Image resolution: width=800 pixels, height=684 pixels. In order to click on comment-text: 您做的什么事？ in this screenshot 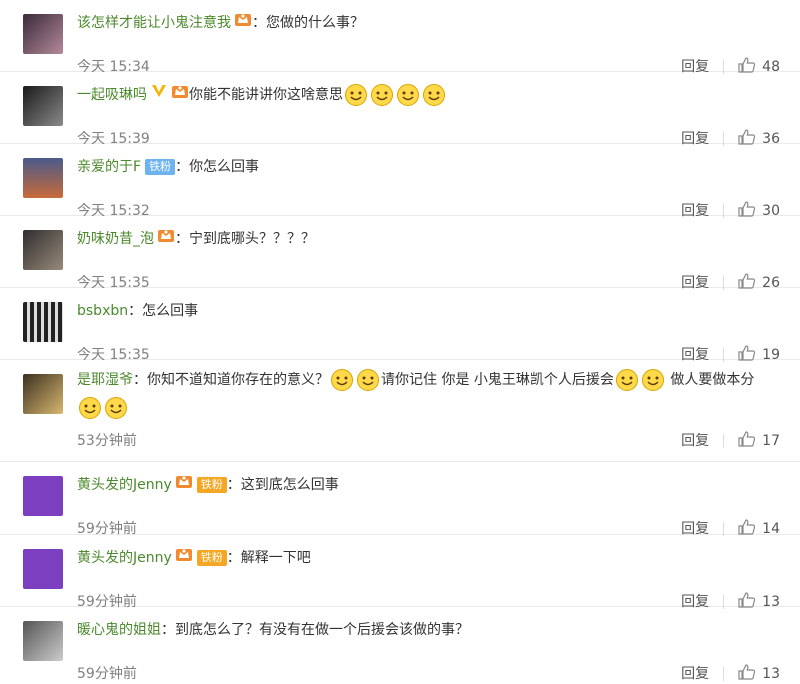, I will do `click(315, 23)`.